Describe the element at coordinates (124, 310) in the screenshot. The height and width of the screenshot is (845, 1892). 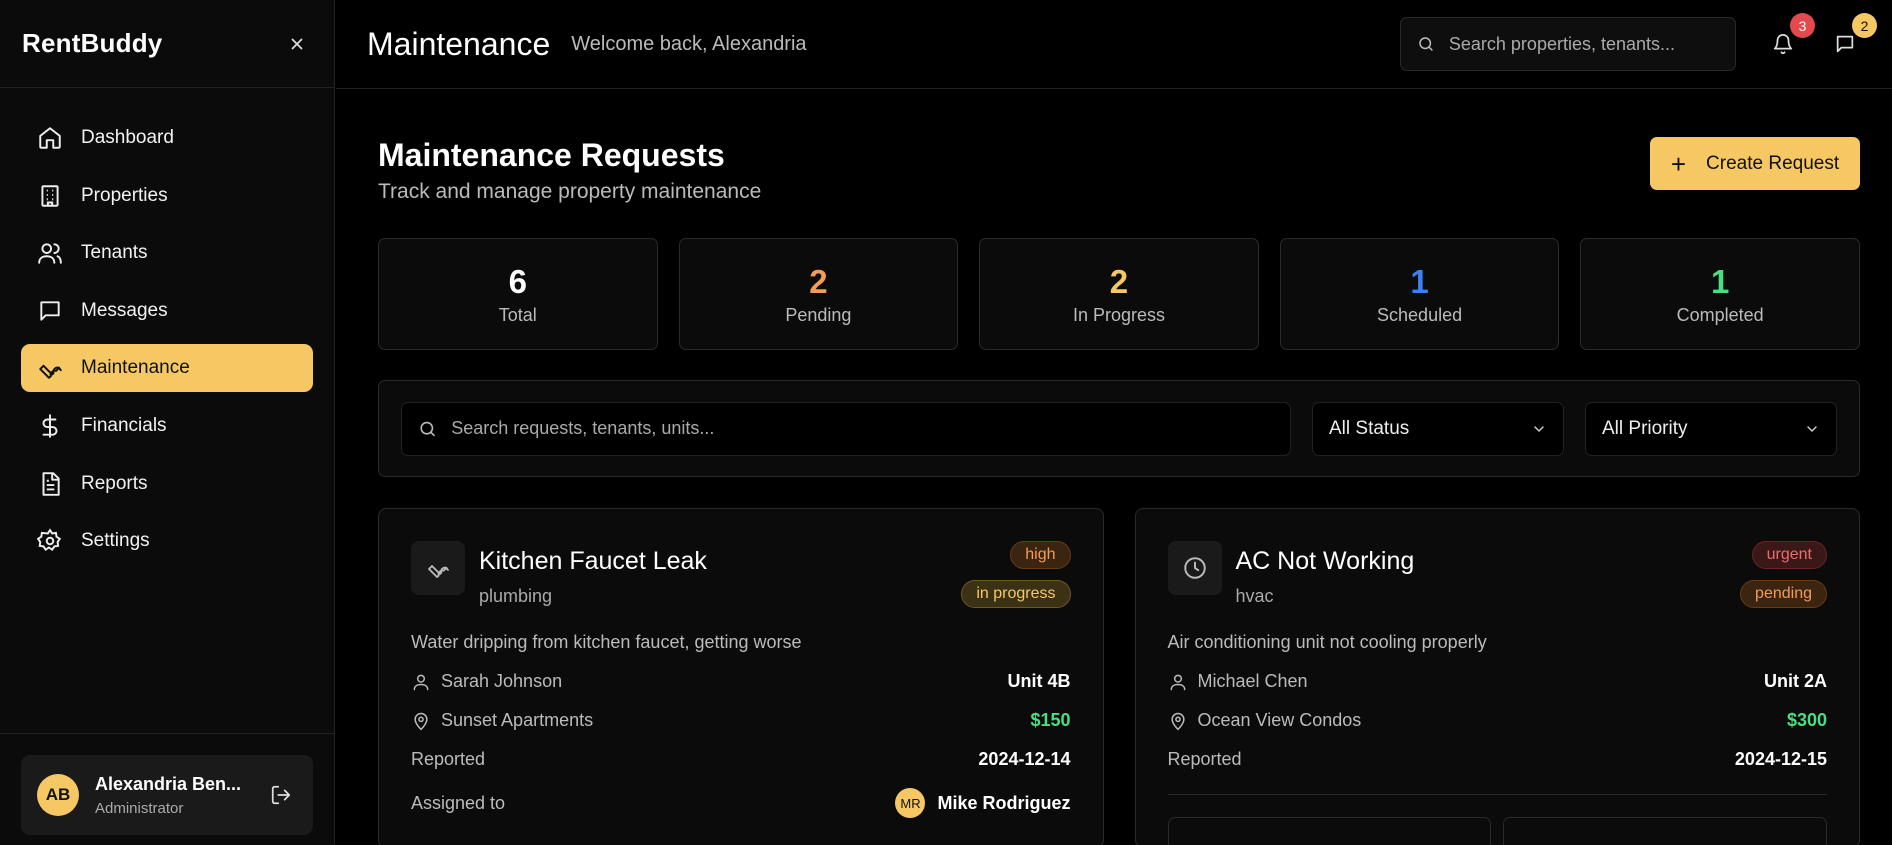
I see `sidebar-item-label: Messages` at that location.